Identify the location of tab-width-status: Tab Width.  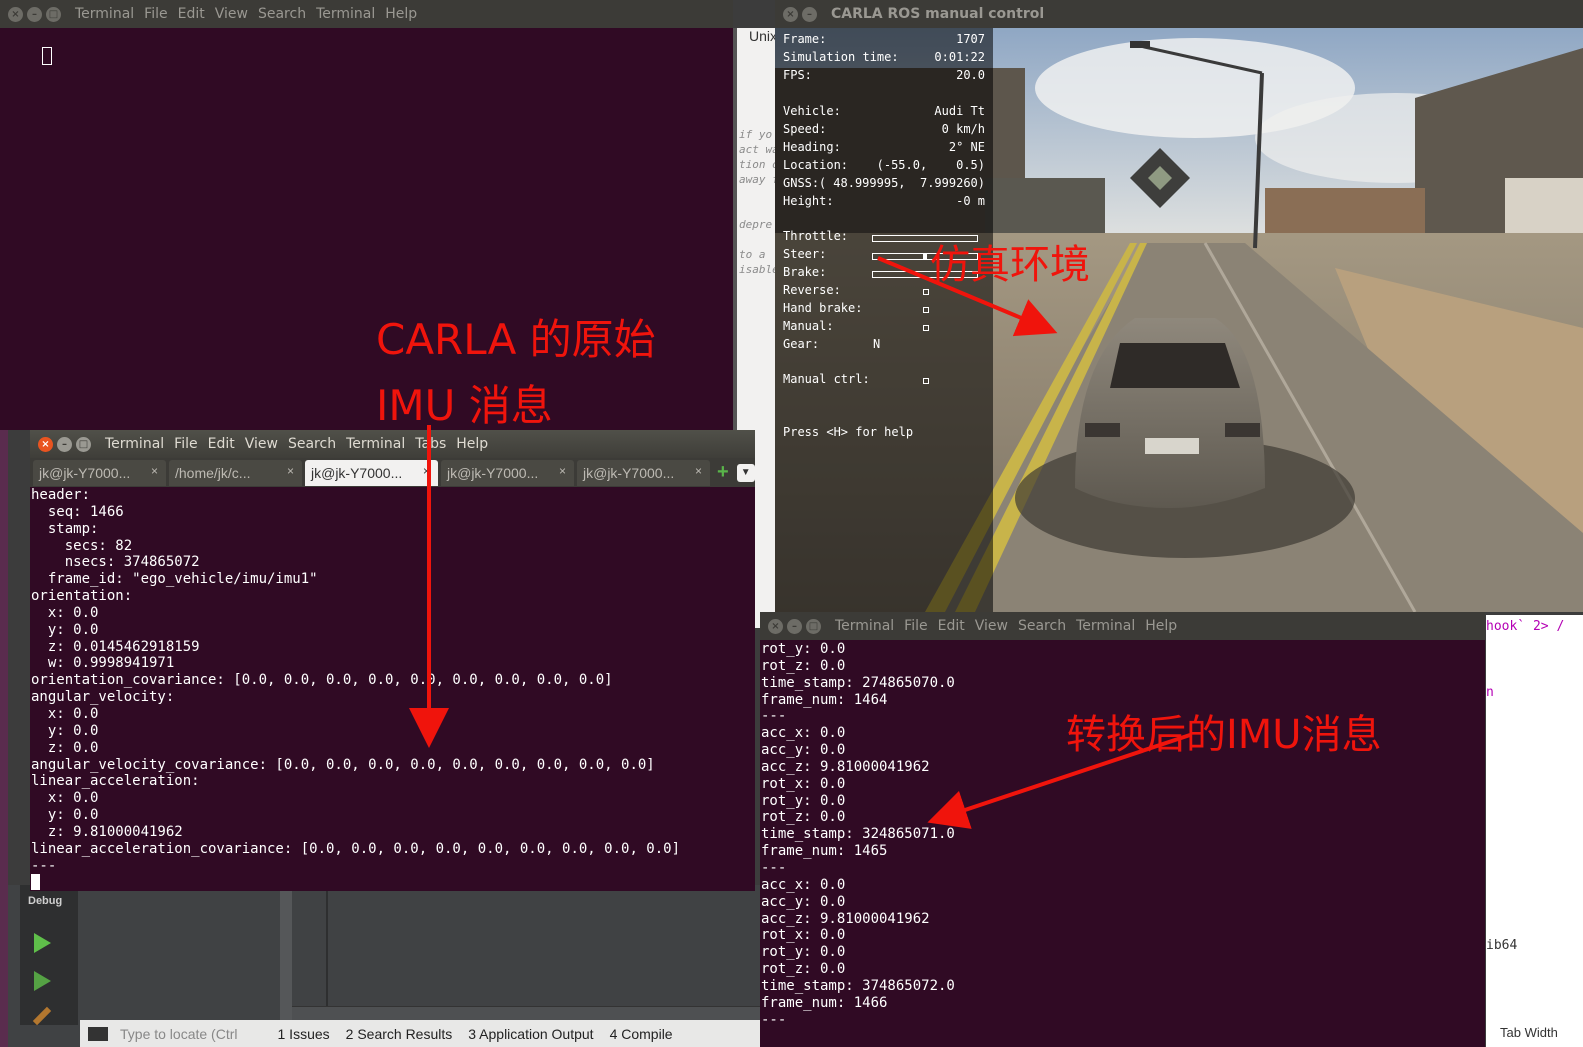
(1529, 1032).